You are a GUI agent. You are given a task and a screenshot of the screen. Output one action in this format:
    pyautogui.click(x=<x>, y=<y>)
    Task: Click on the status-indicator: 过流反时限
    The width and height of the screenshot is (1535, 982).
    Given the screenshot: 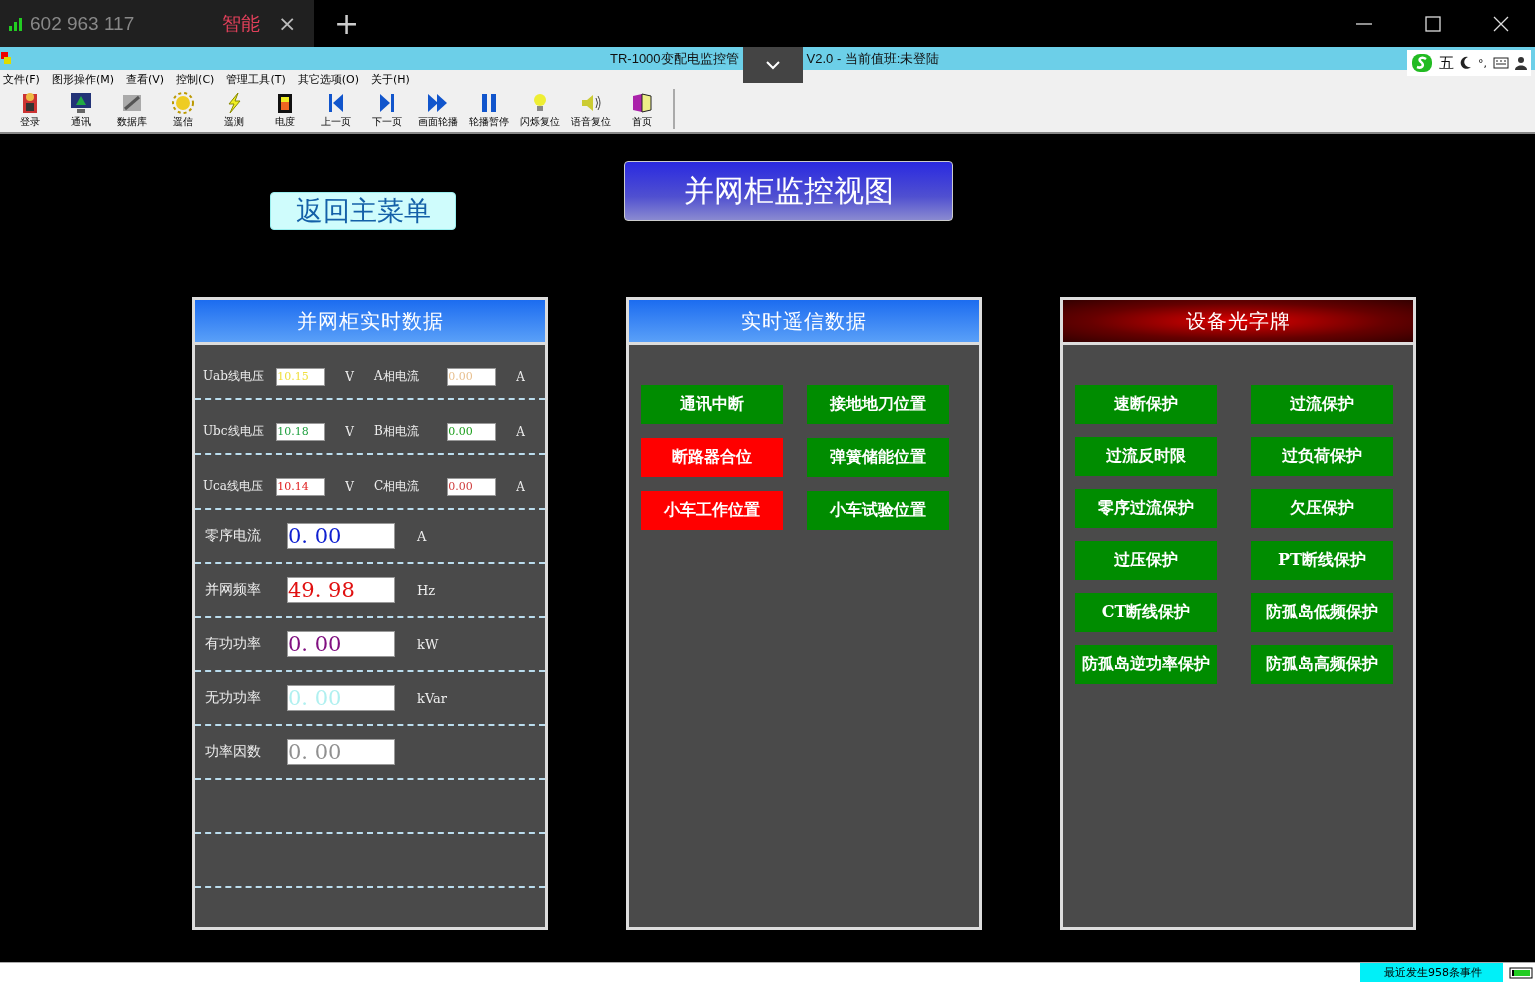 What is the action you would take?
    pyautogui.click(x=1146, y=456)
    